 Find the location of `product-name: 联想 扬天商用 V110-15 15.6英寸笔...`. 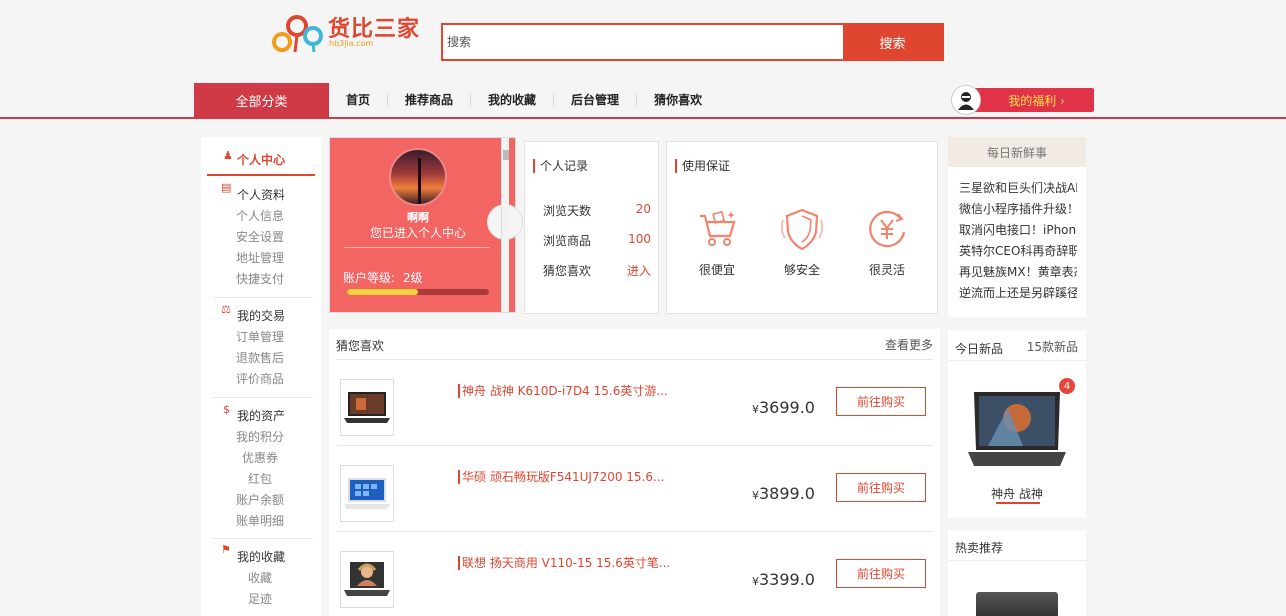

product-name: 联想 扬天商用 V110-15 15.6英寸笔... is located at coordinates (564, 563).